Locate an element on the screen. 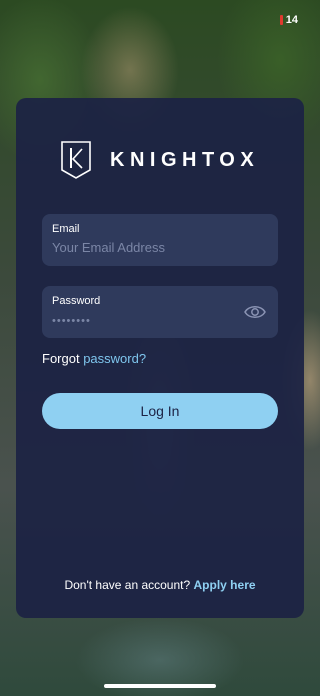 Image resolution: width=320 pixels, height=696 pixels. login-button: Log In is located at coordinates (160, 411).